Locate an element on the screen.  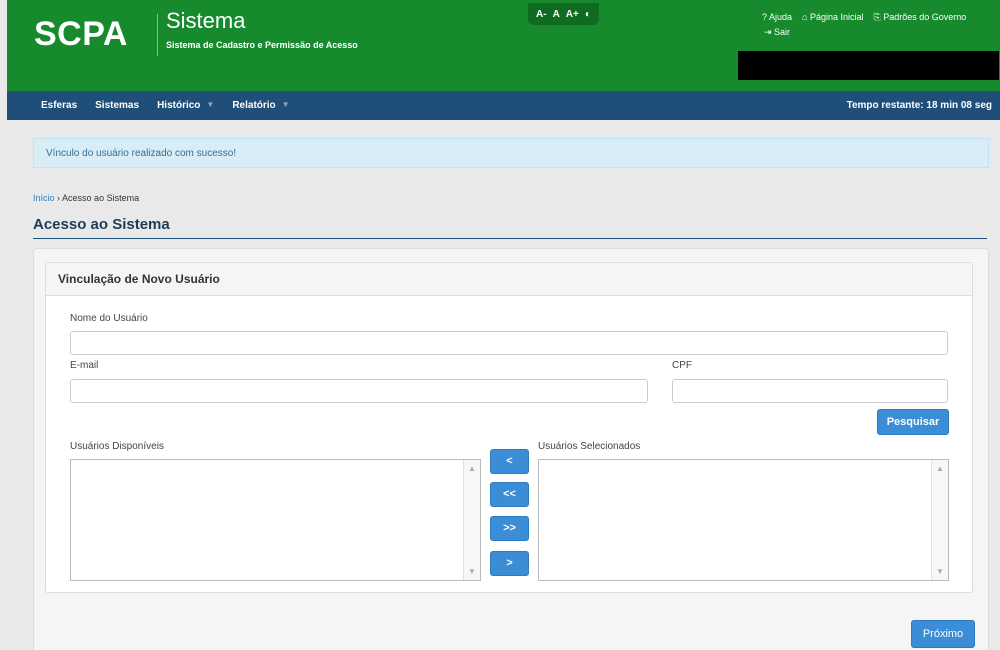
home-link: ⌂ Página Inicial is located at coordinates (832, 17).